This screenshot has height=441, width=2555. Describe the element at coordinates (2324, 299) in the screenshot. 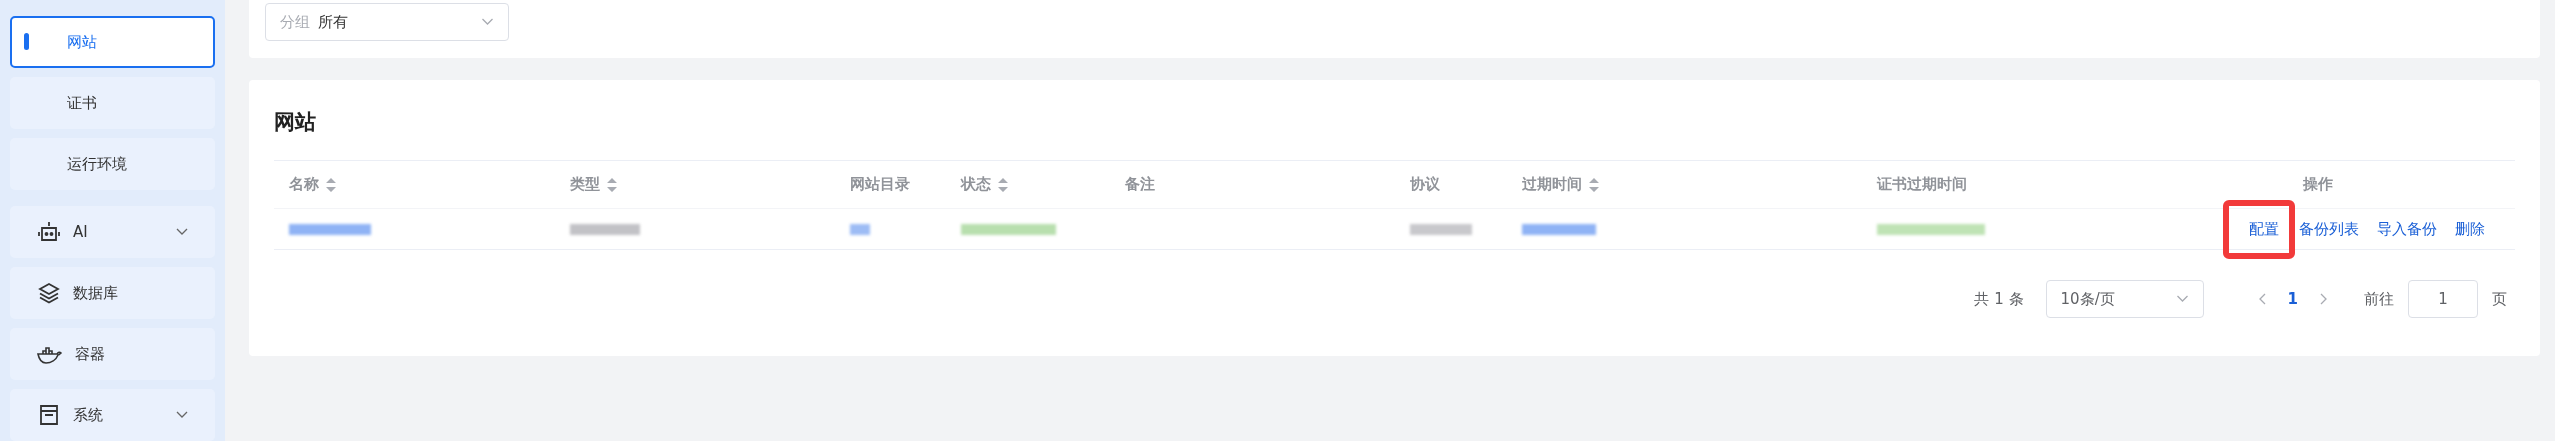

I see `next-page-icon` at that location.